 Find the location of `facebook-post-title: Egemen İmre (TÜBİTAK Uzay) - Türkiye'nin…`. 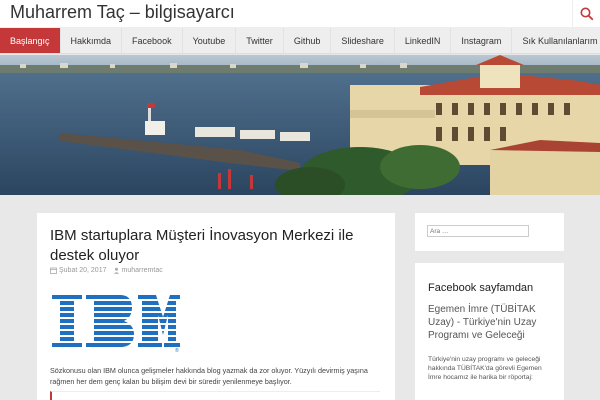

facebook-post-title: Egemen İmre (TÜBİTAK Uzay) - Türkiye'nin… is located at coordinates (492, 322).